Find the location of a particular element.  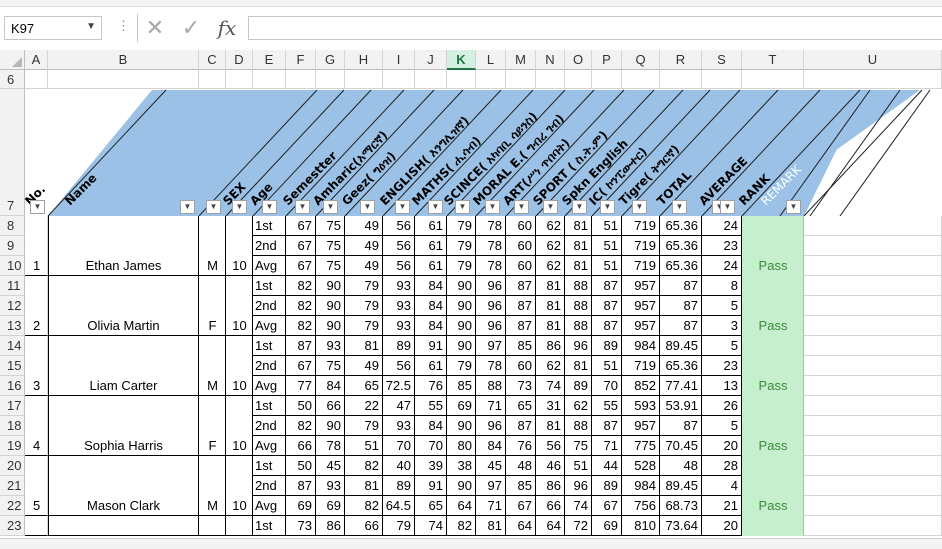

row-header-23: 23 is located at coordinates (12, 526).